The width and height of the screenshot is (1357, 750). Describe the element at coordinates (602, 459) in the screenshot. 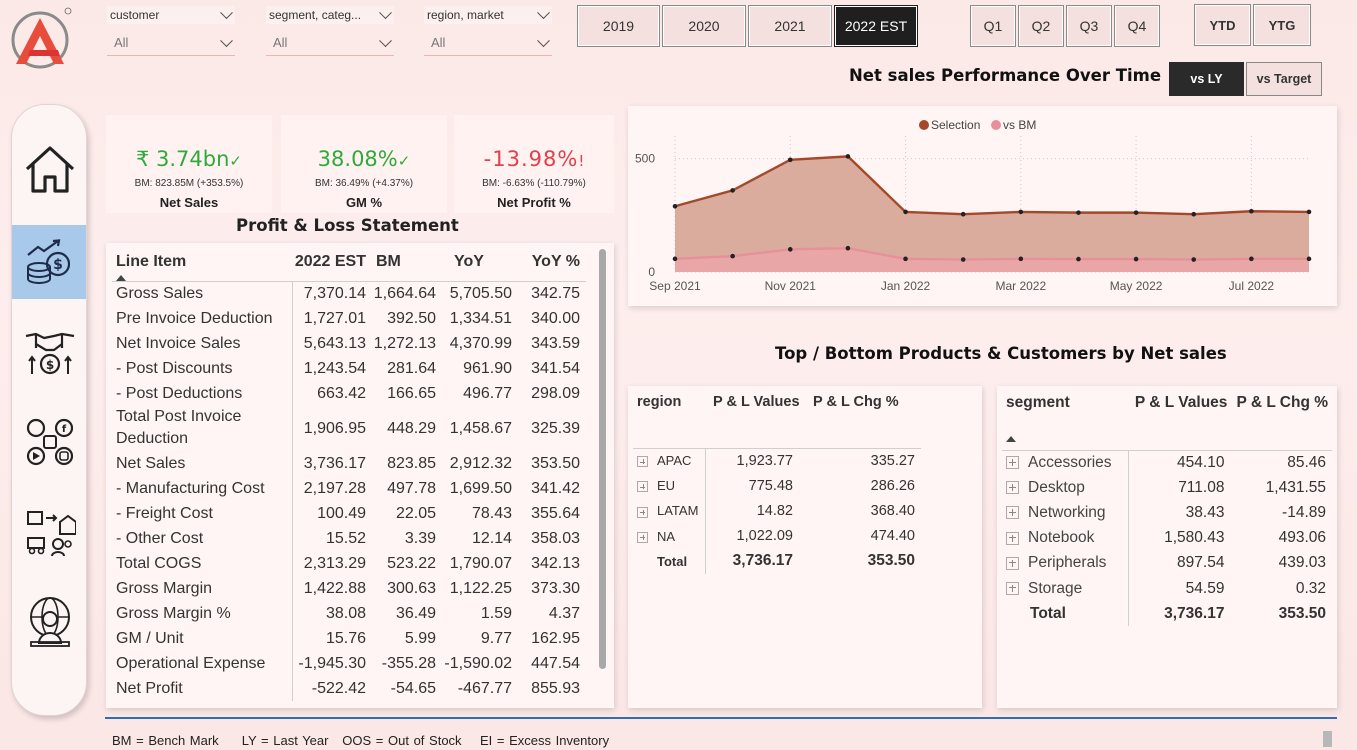

I see `scrollbar-thumb` at that location.